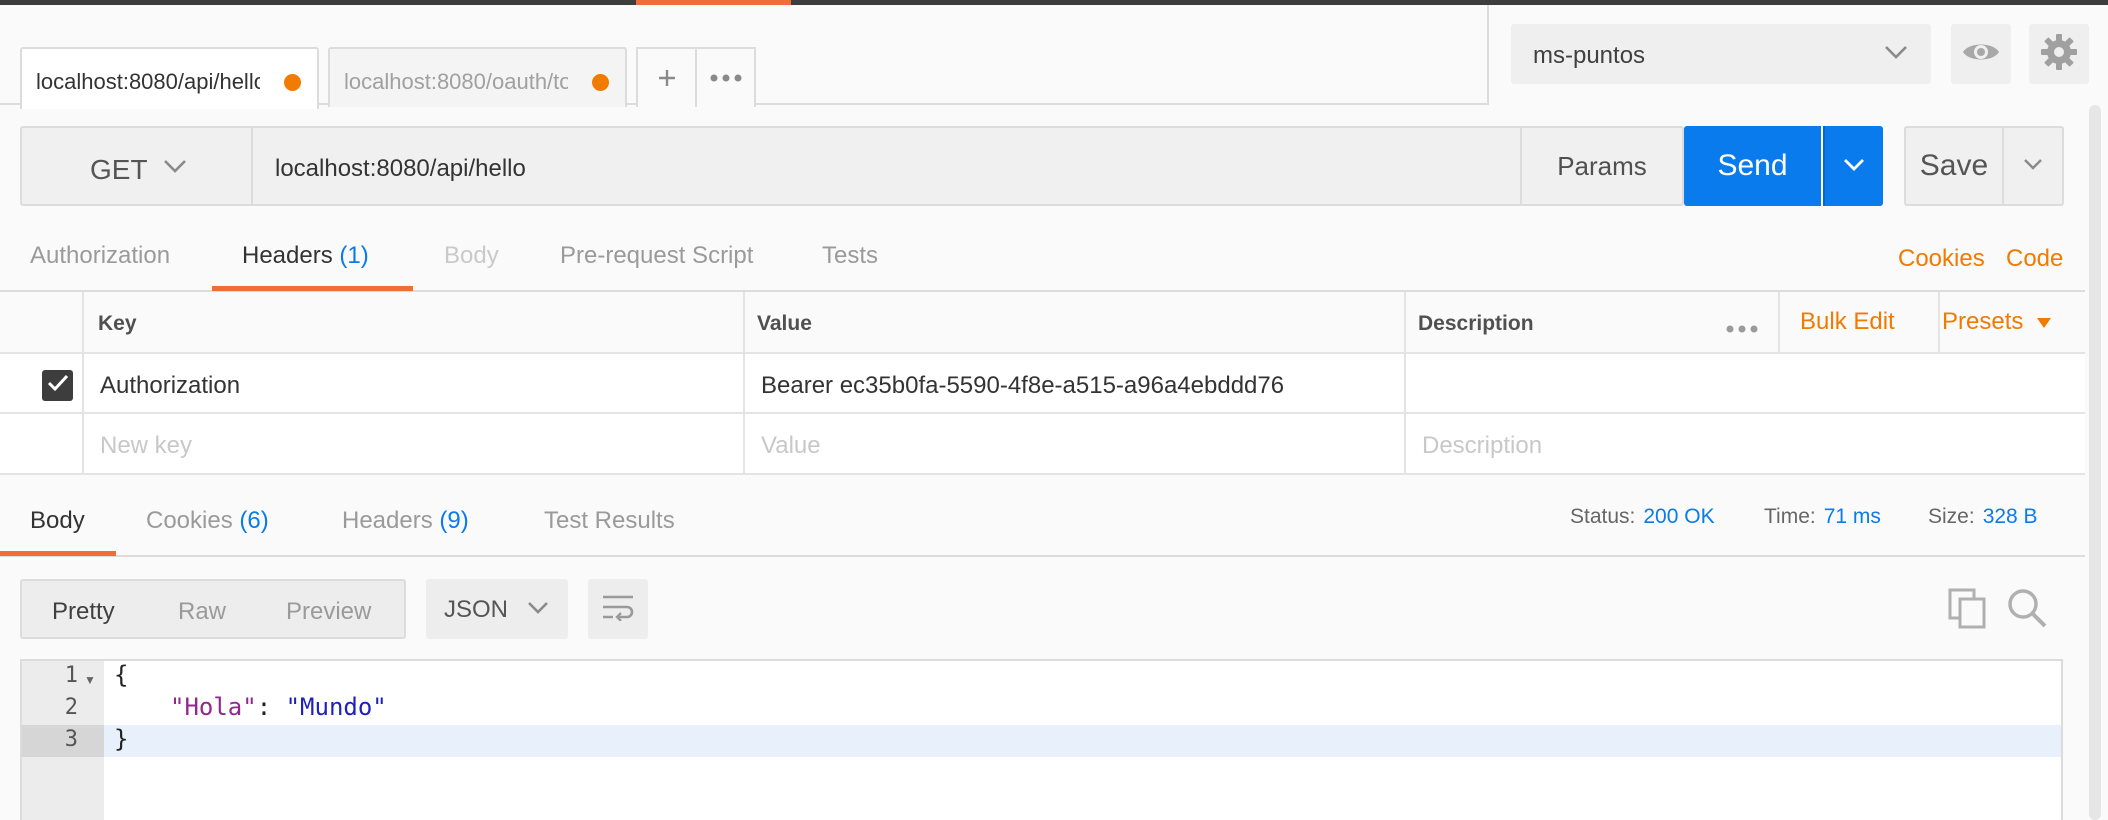 Image resolution: width=2108 pixels, height=820 pixels. Describe the element at coordinates (784, 323) in the screenshot. I see `column-value-label: Value` at that location.